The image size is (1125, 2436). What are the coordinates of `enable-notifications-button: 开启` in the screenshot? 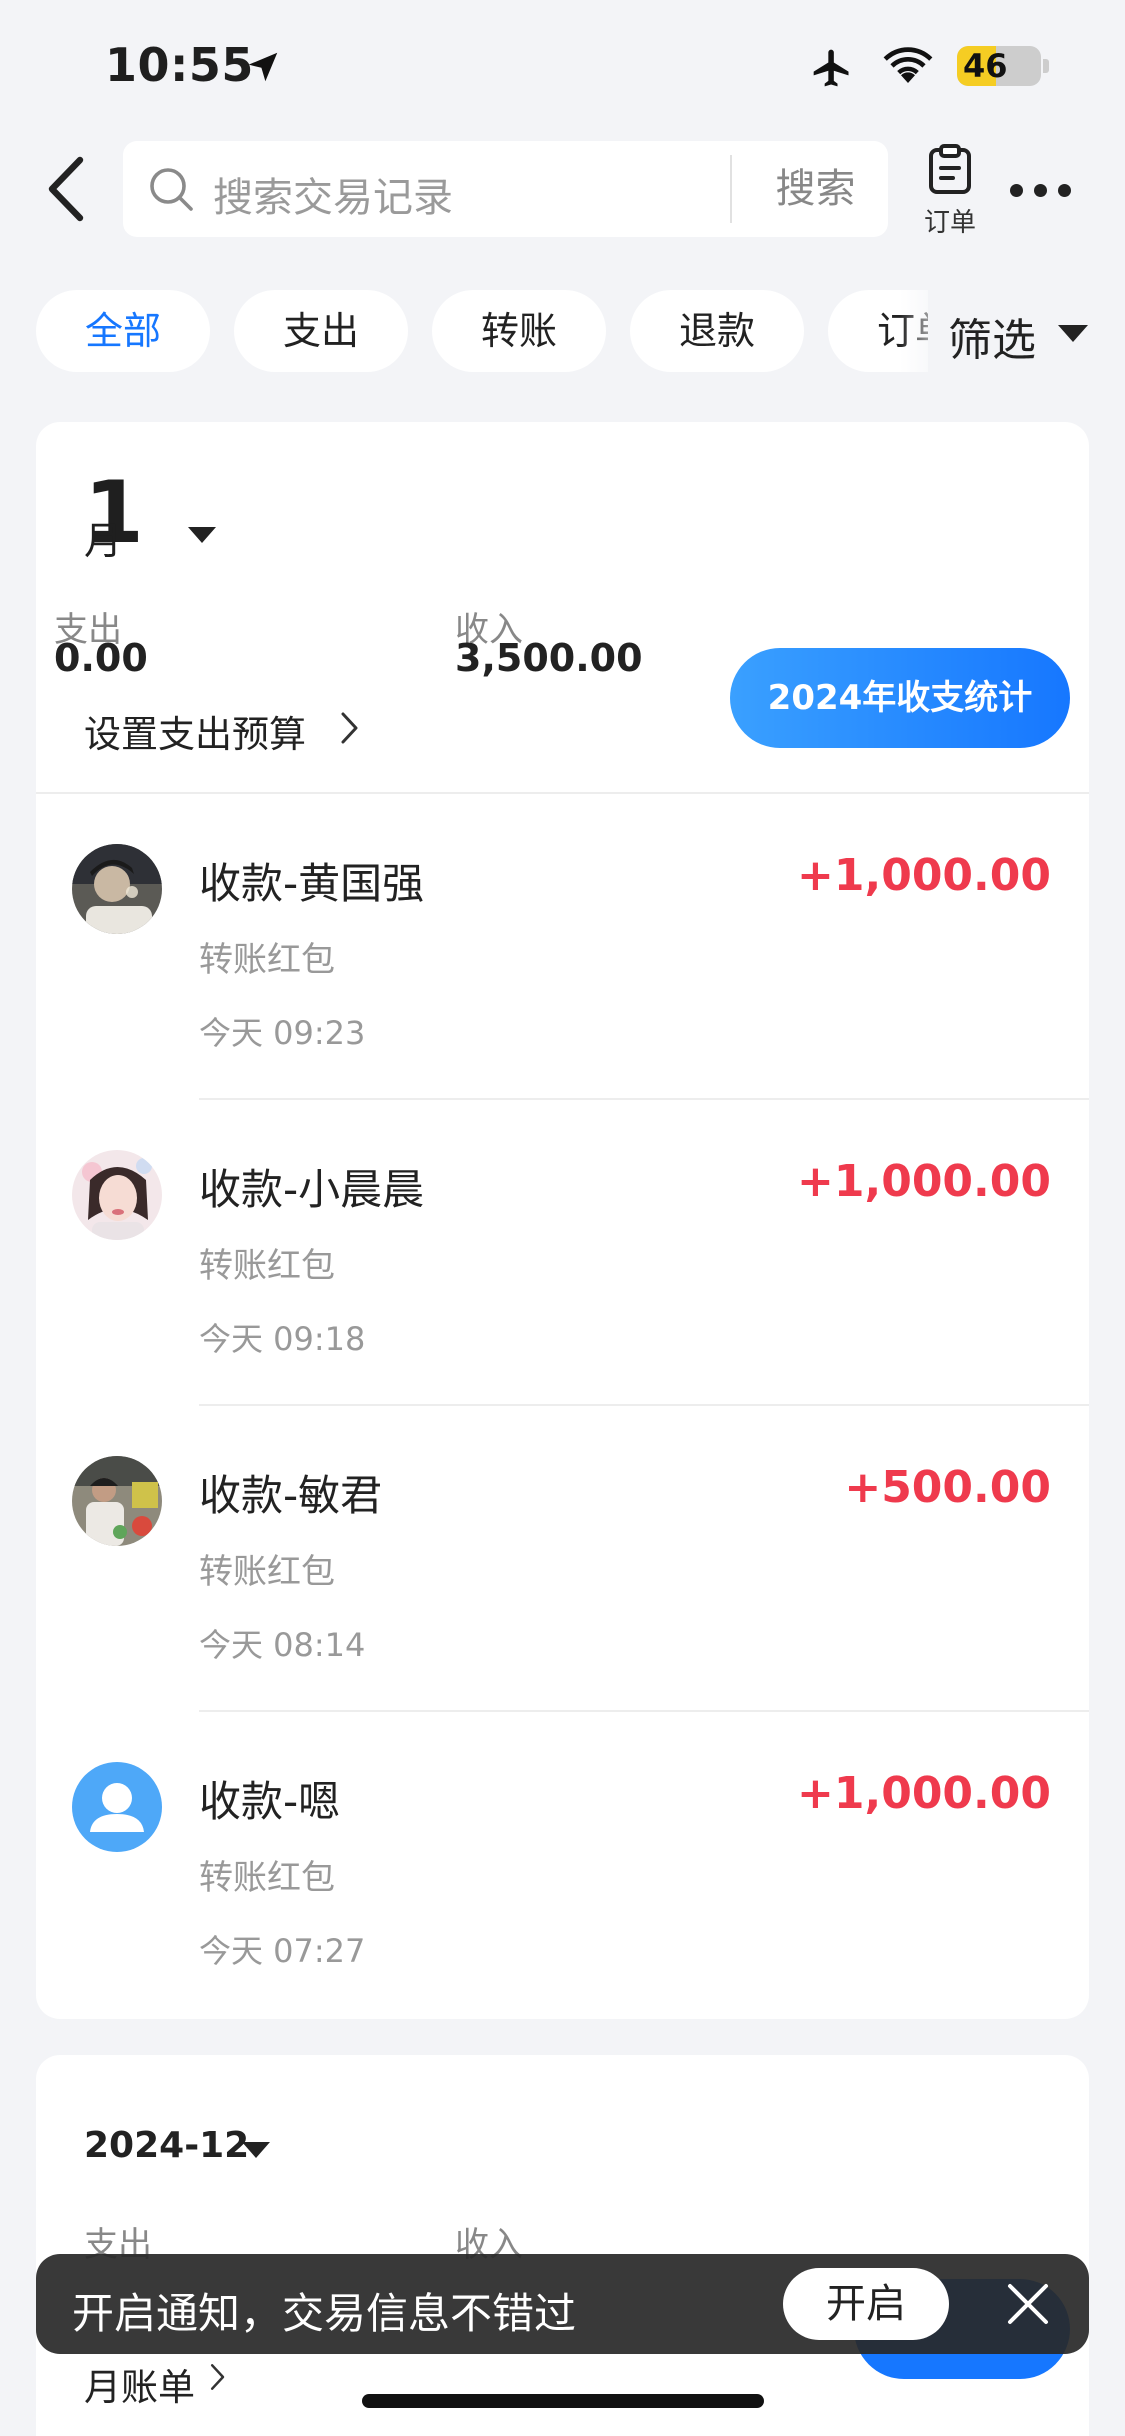 It's located at (866, 2304).